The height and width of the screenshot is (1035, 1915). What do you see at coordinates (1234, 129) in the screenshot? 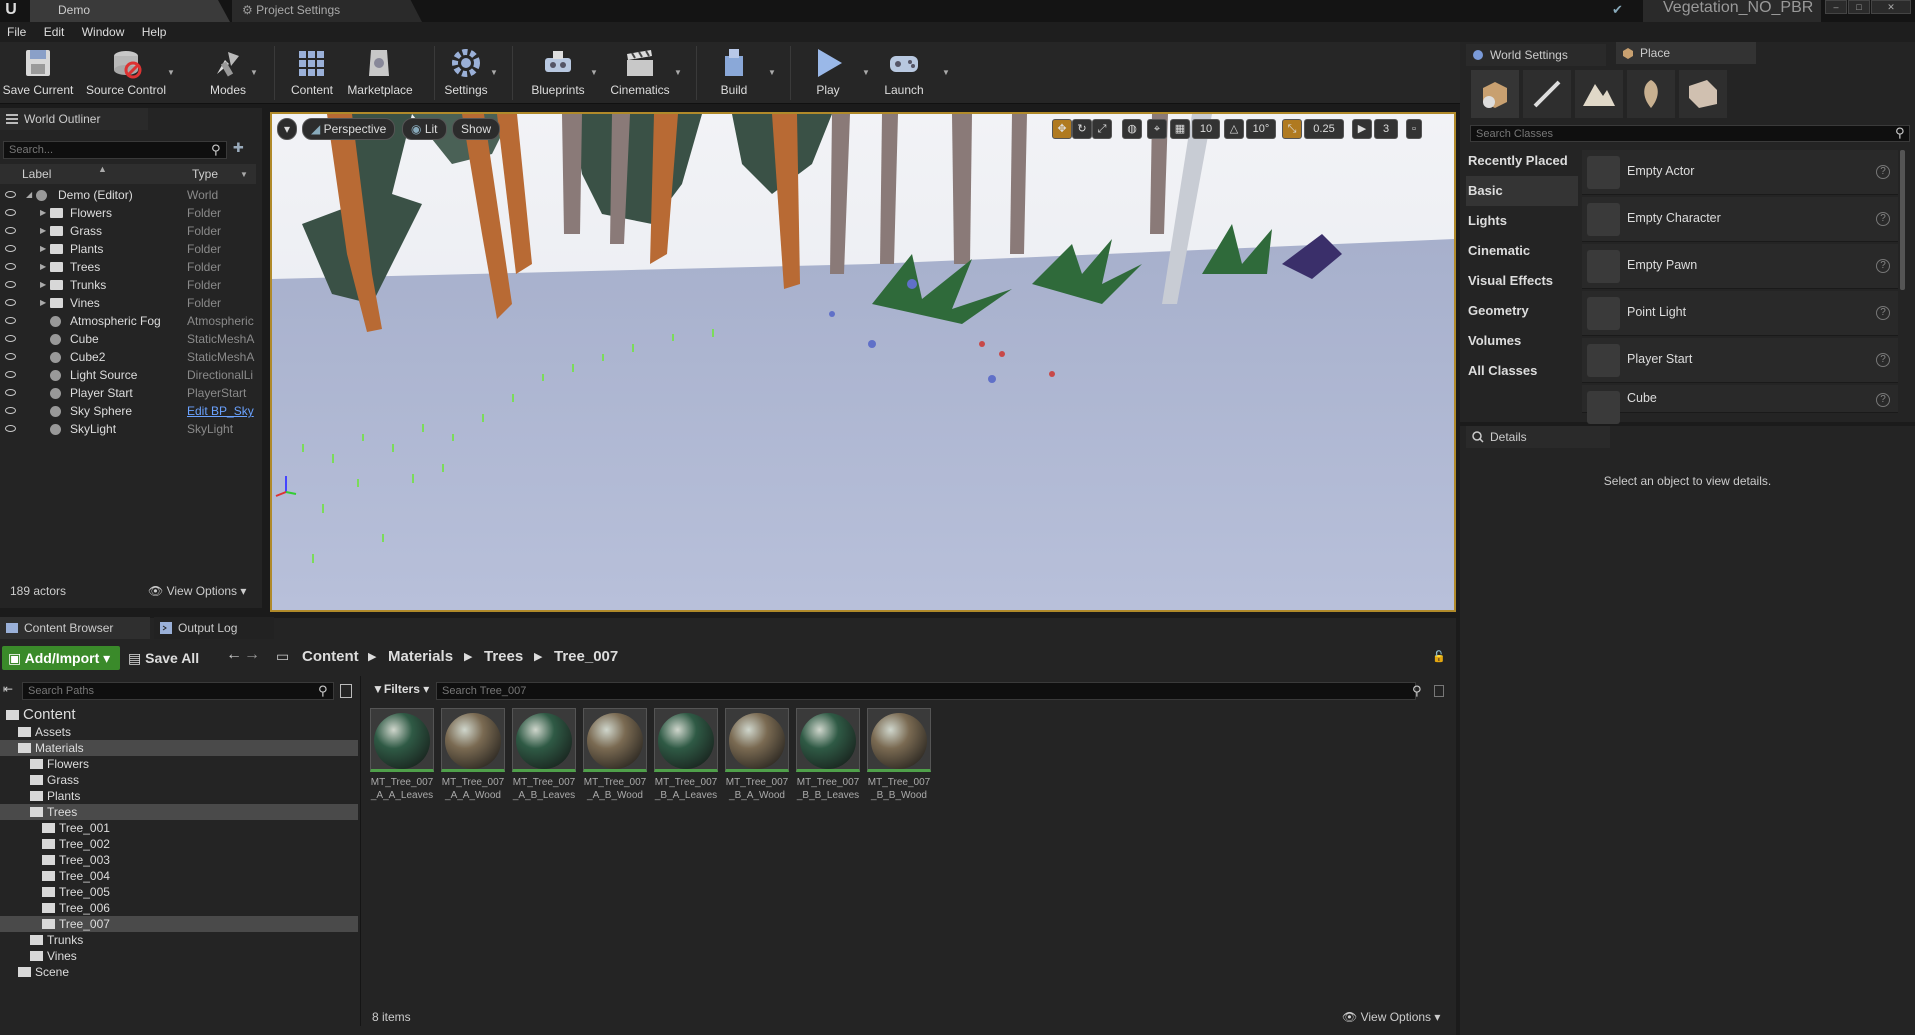
I see `rotation-snap-icon: △` at bounding box center [1234, 129].